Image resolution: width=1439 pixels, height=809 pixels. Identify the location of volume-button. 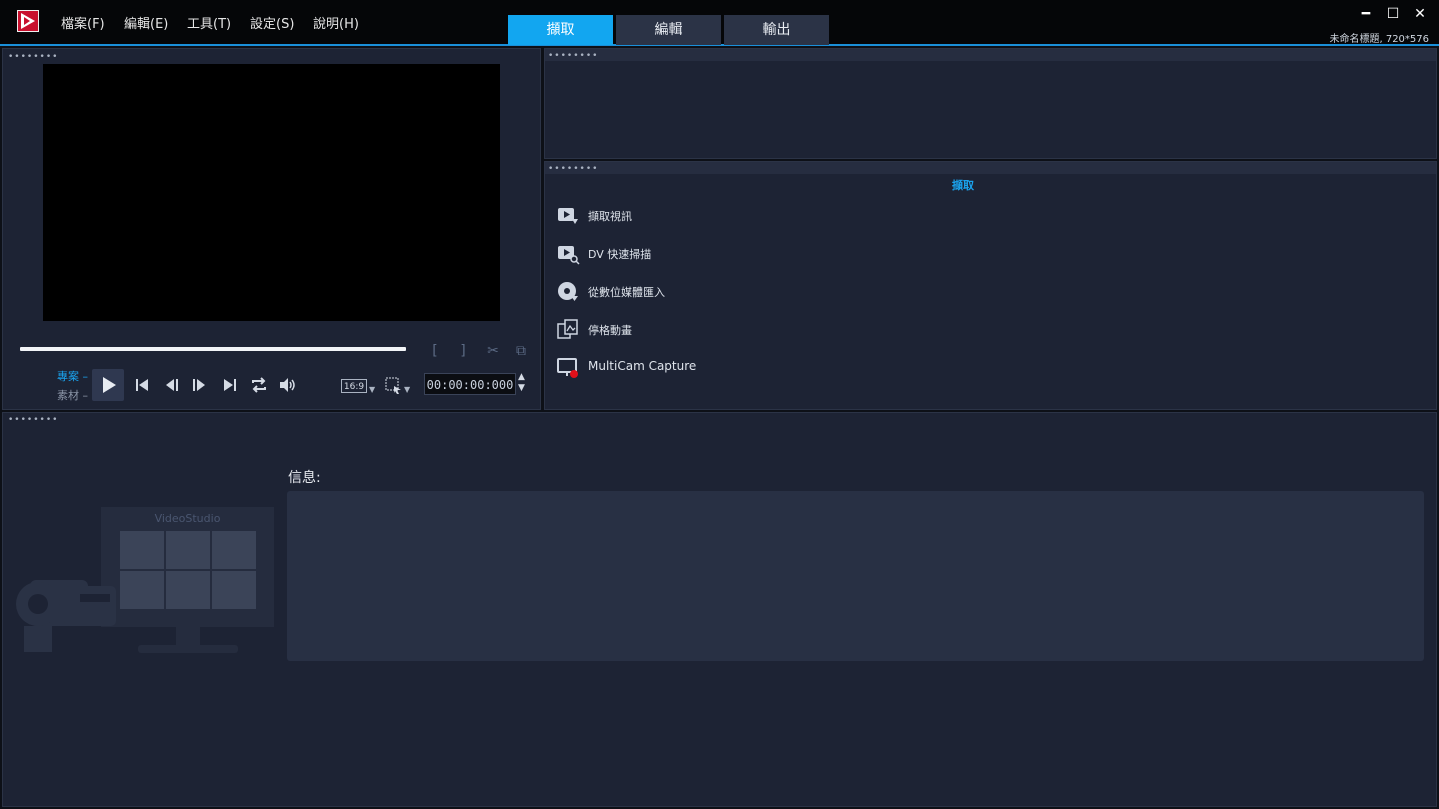
(287, 387).